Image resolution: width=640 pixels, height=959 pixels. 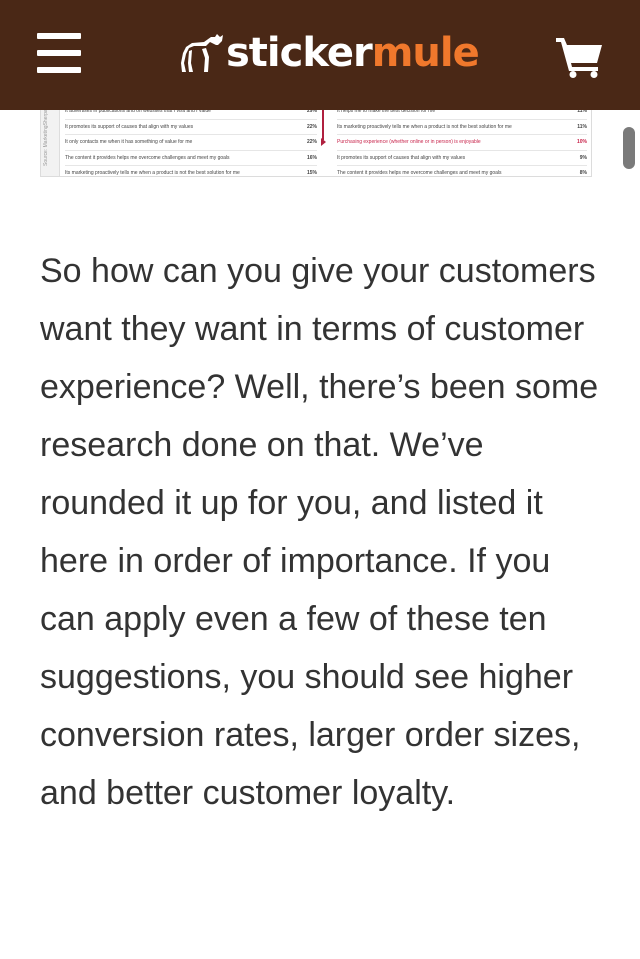 What do you see at coordinates (425, 53) in the screenshot?
I see `logo-text-mule: mule` at bounding box center [425, 53].